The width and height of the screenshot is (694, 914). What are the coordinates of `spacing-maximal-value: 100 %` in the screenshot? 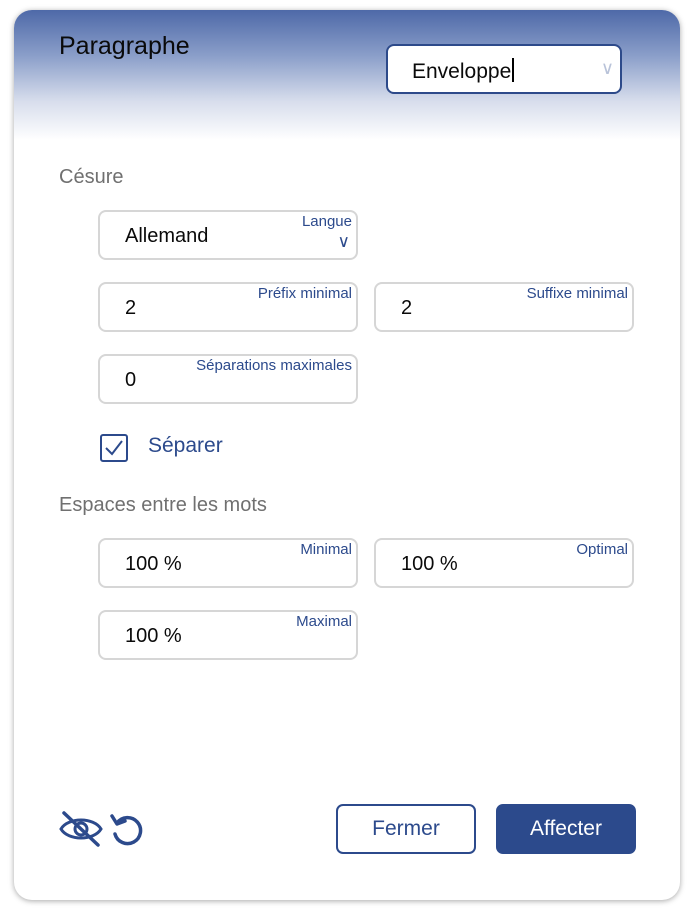 It's located at (153, 636).